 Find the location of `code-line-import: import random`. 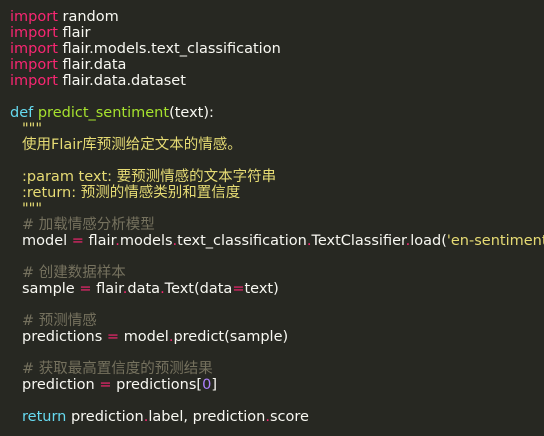

code-line-import: import random is located at coordinates (277, 17).